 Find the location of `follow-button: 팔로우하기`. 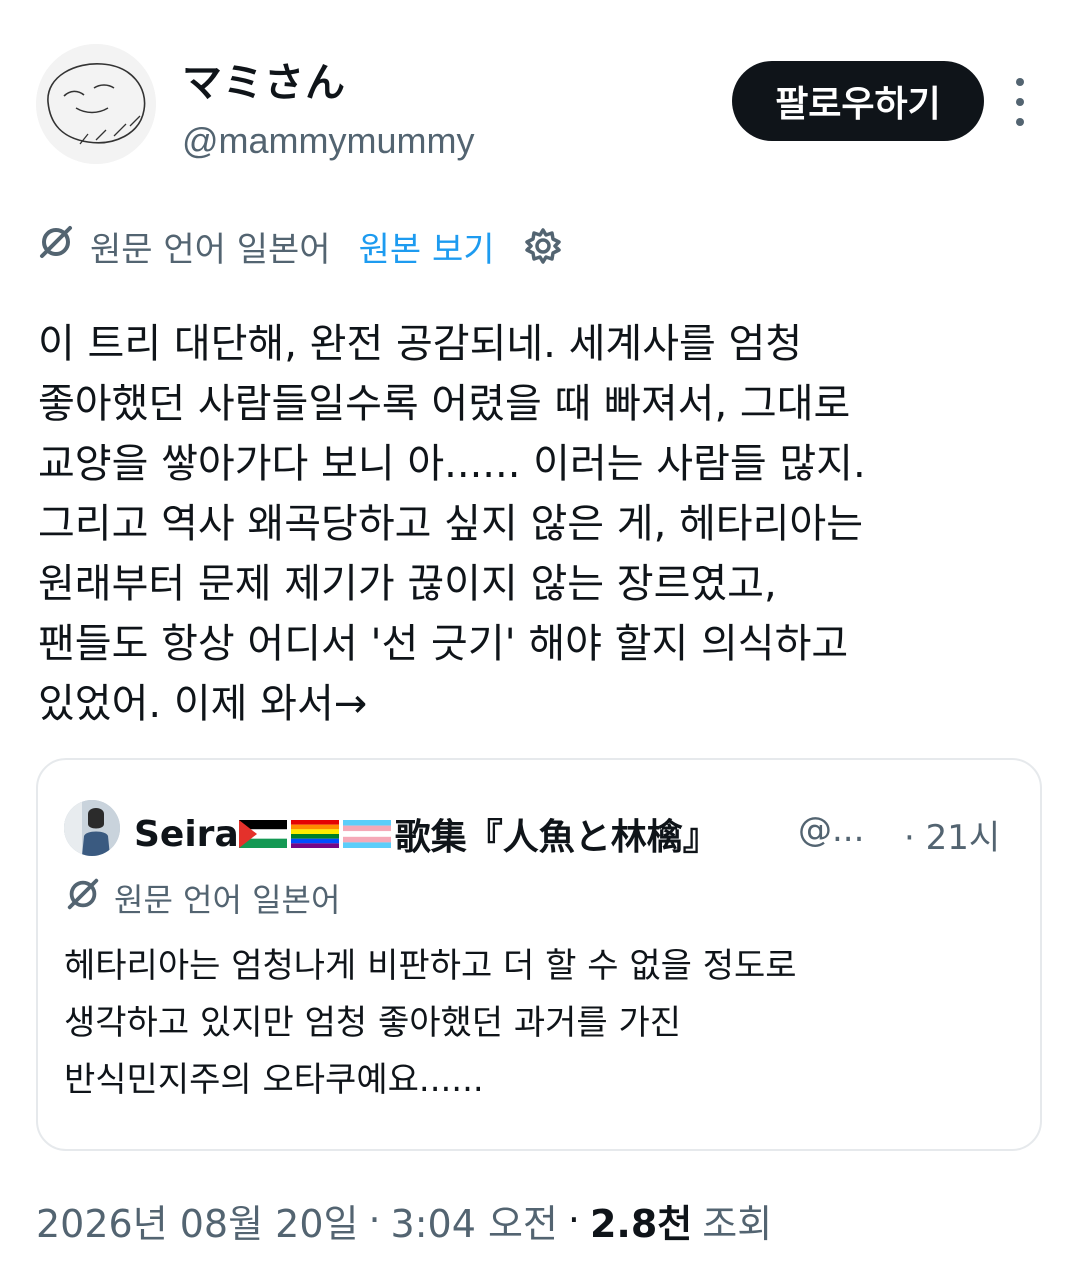

follow-button: 팔로우하기 is located at coordinates (858, 101).